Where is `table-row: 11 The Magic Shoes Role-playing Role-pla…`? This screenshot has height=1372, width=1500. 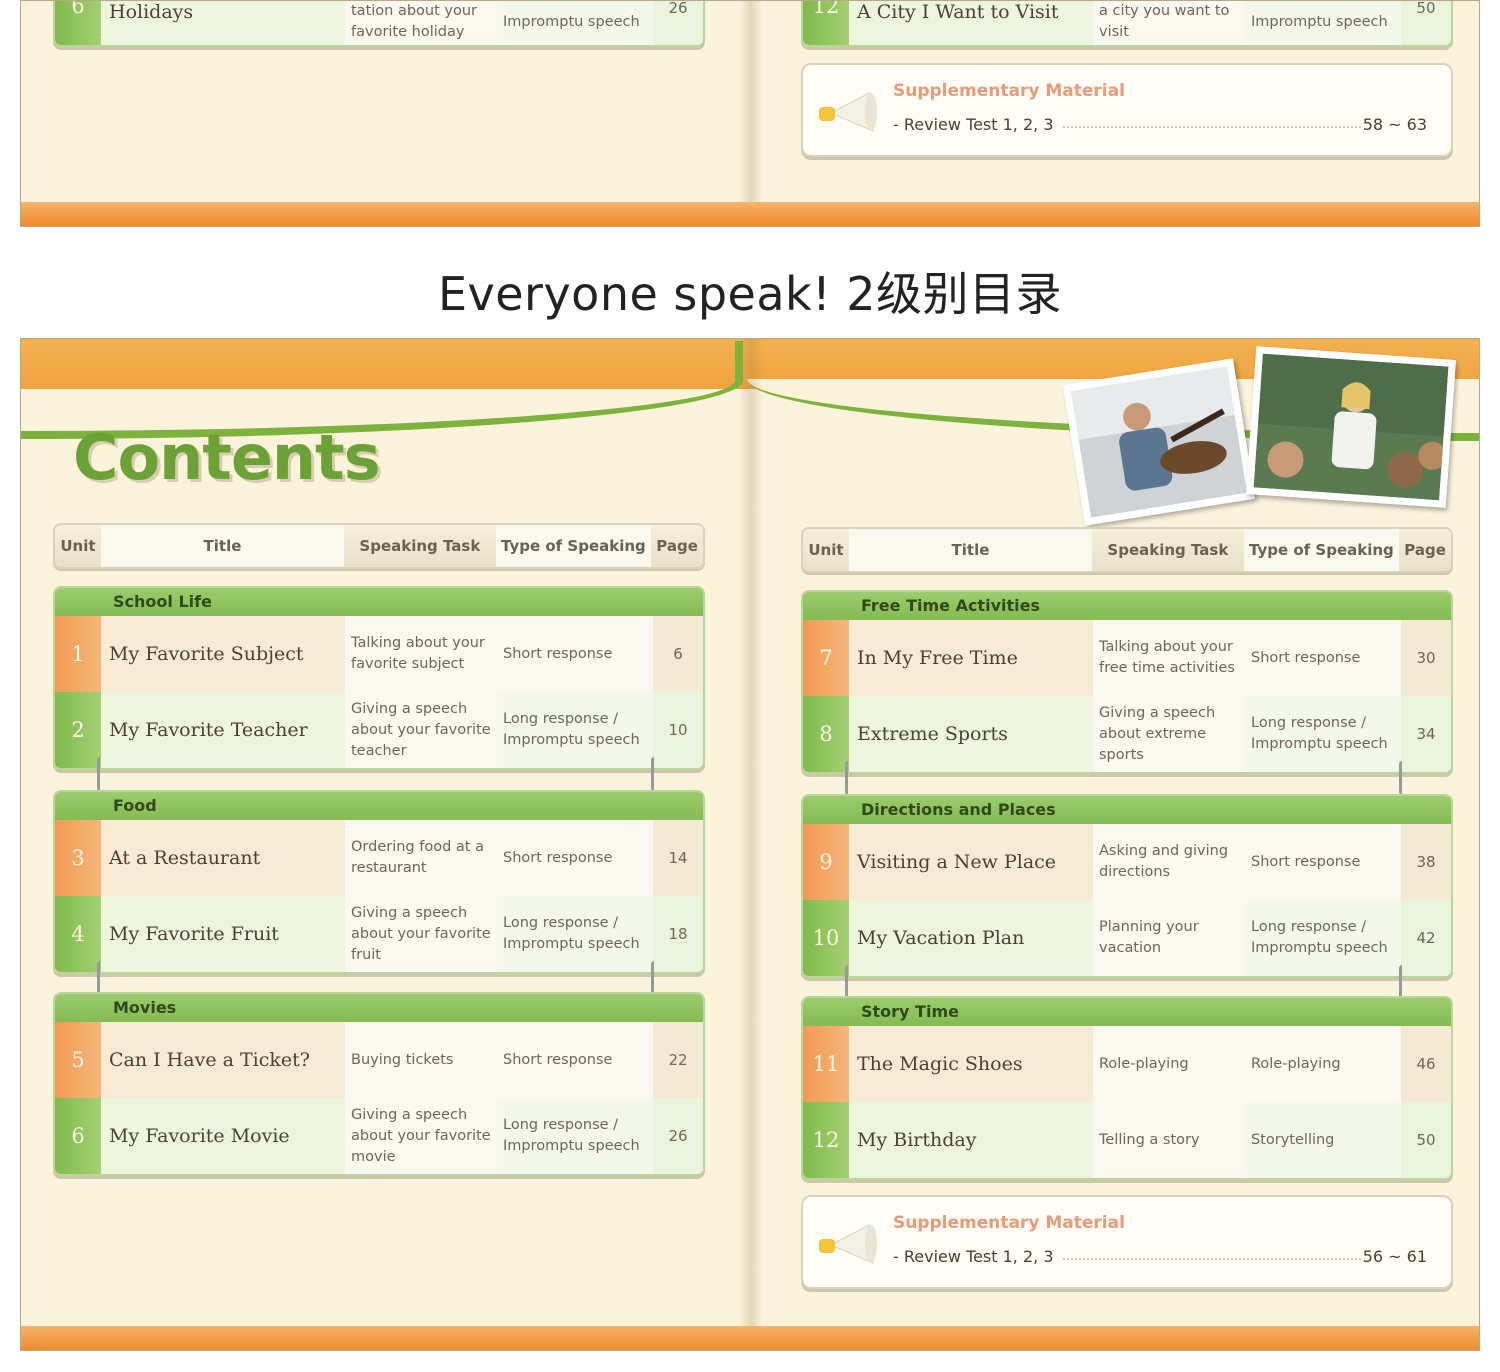
table-row: 11 The Magic Shoes Role-playing Role-pla… is located at coordinates (1127, 1064).